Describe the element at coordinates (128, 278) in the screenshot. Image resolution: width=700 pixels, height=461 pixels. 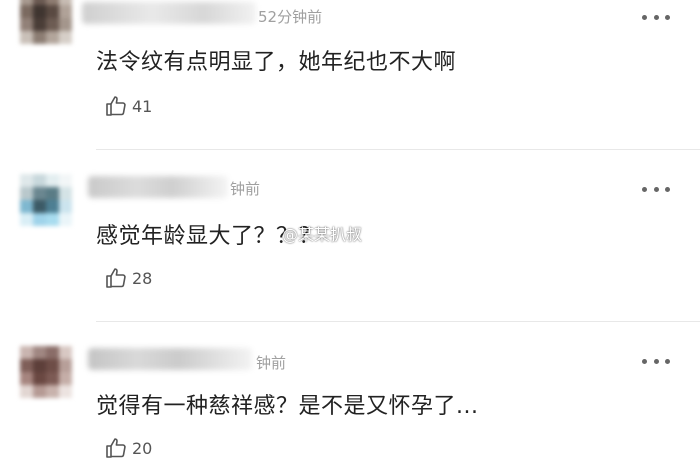
I see `like-button: 28` at that location.